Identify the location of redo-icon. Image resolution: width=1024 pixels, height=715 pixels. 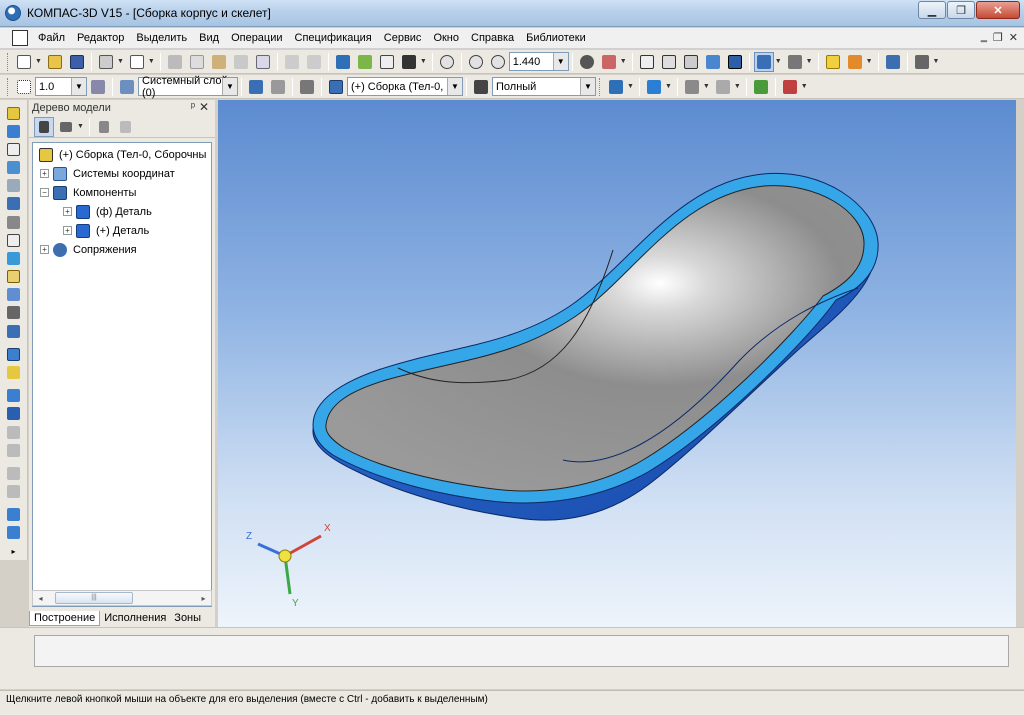
(314, 62).